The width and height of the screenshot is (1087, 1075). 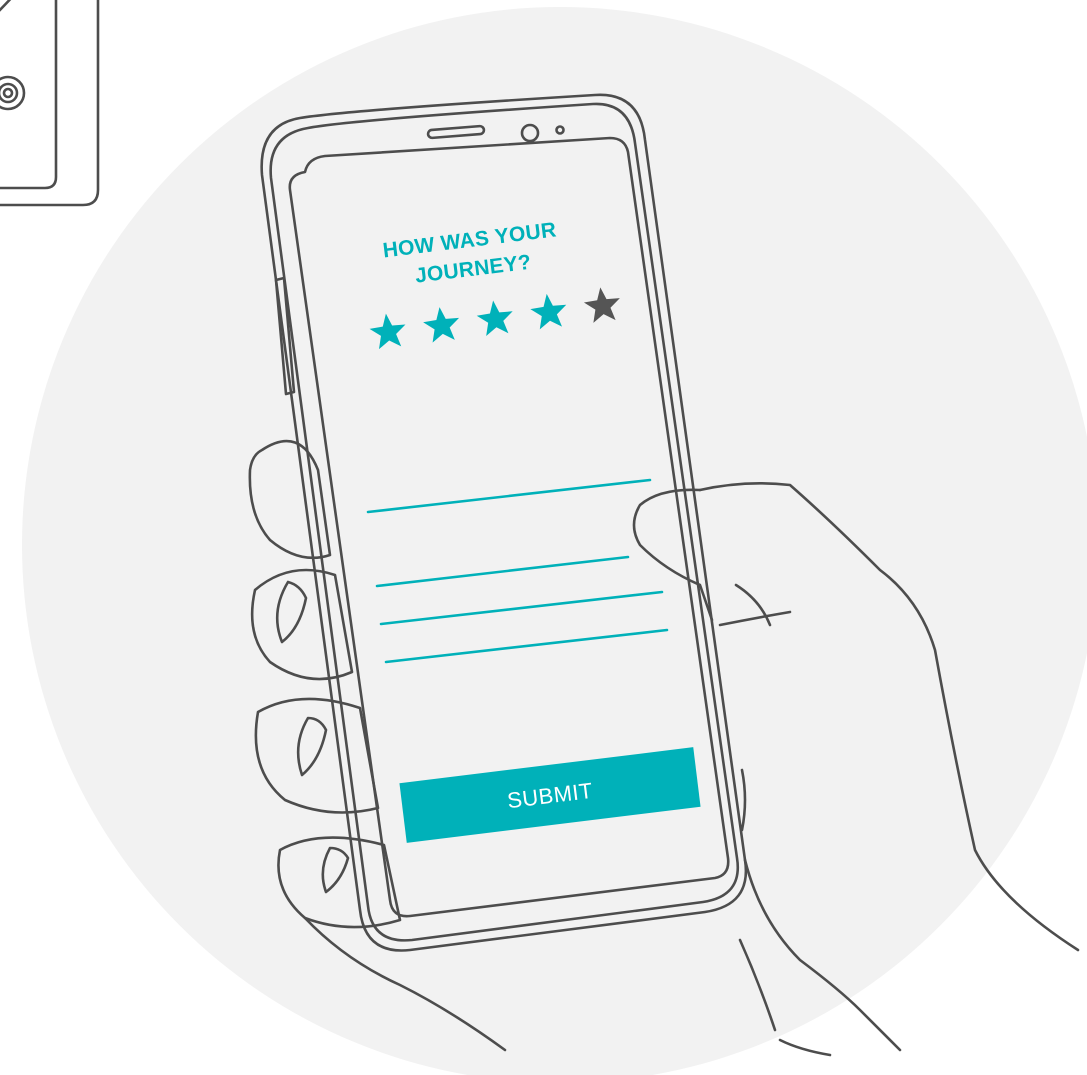 I want to click on card-reader-illustration, so click(x=50, y=103).